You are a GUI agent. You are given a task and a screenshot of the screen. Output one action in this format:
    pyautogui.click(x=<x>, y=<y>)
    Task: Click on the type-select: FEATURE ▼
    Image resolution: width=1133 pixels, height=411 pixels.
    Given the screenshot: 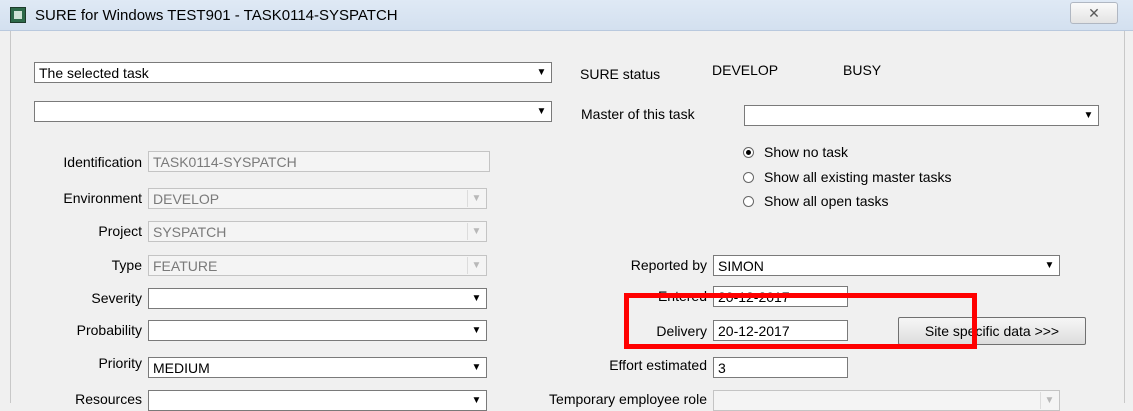 What is the action you would take?
    pyautogui.click(x=317, y=265)
    